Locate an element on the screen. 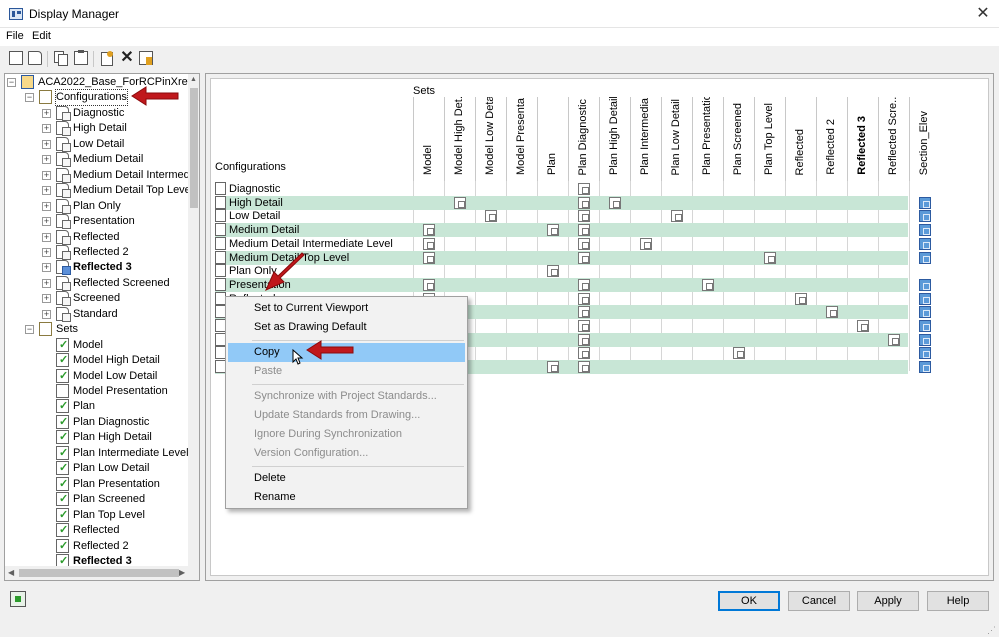 The height and width of the screenshot is (637, 999). tree-configuration-item: + Presentation is located at coordinates (96, 222).